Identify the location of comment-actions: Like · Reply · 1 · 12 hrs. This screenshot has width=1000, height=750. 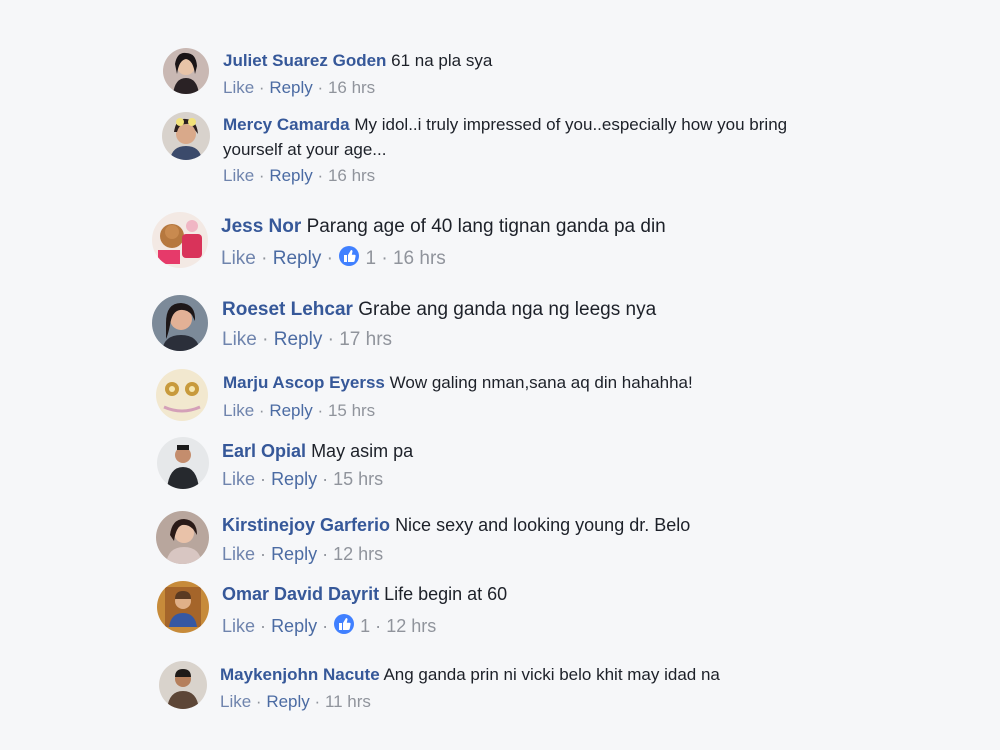
(329, 627).